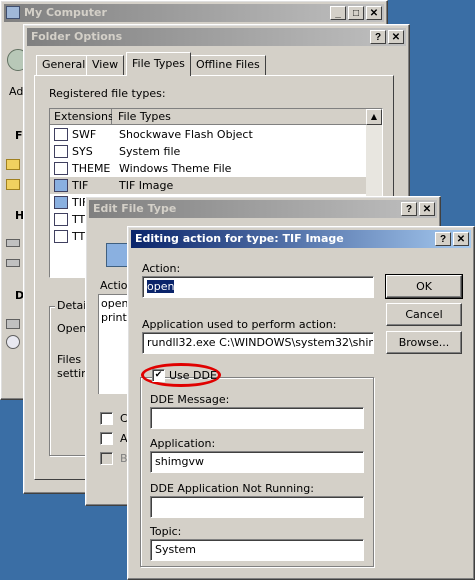  What do you see at coordinates (239, 238) in the screenshot?
I see `editing-action-title: Editing action for type: TIF Image` at bounding box center [239, 238].